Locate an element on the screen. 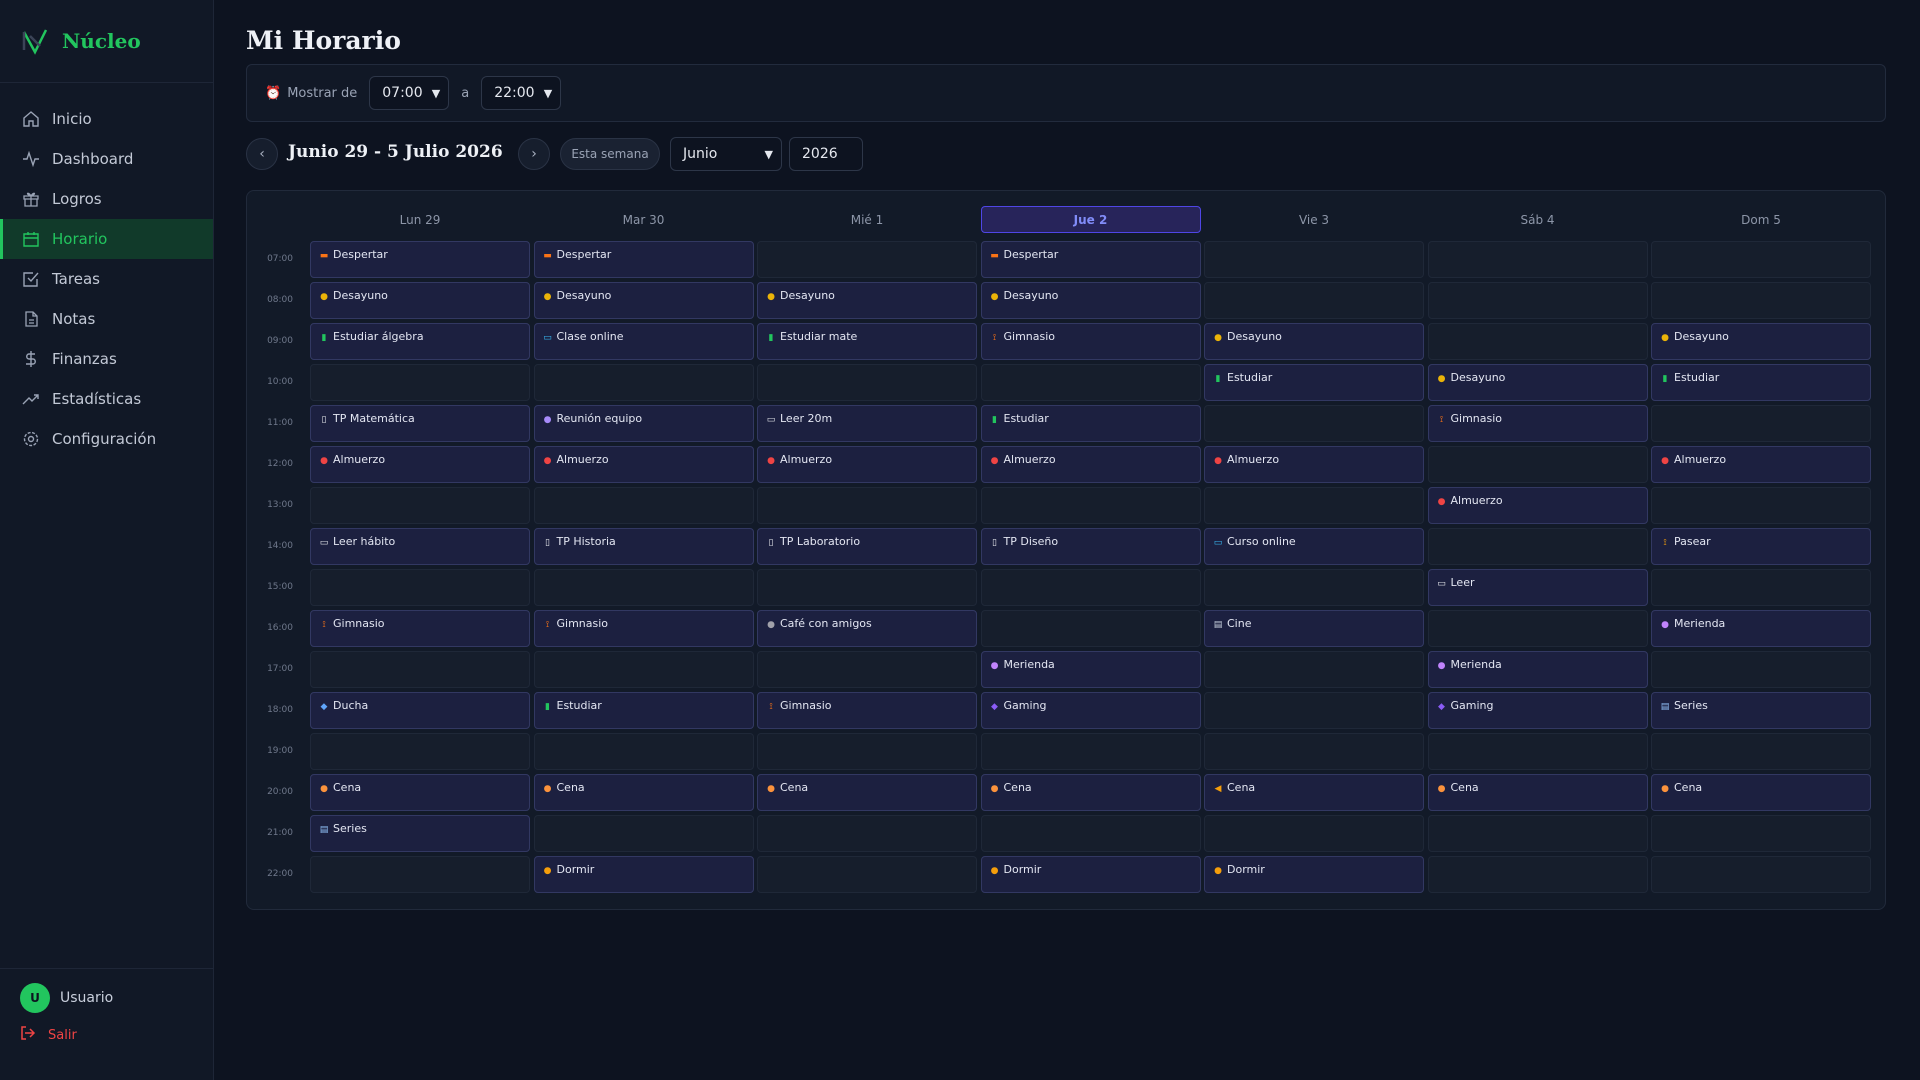 The width and height of the screenshot is (1920, 1080). this-week-button: Esta semana is located at coordinates (610, 154).